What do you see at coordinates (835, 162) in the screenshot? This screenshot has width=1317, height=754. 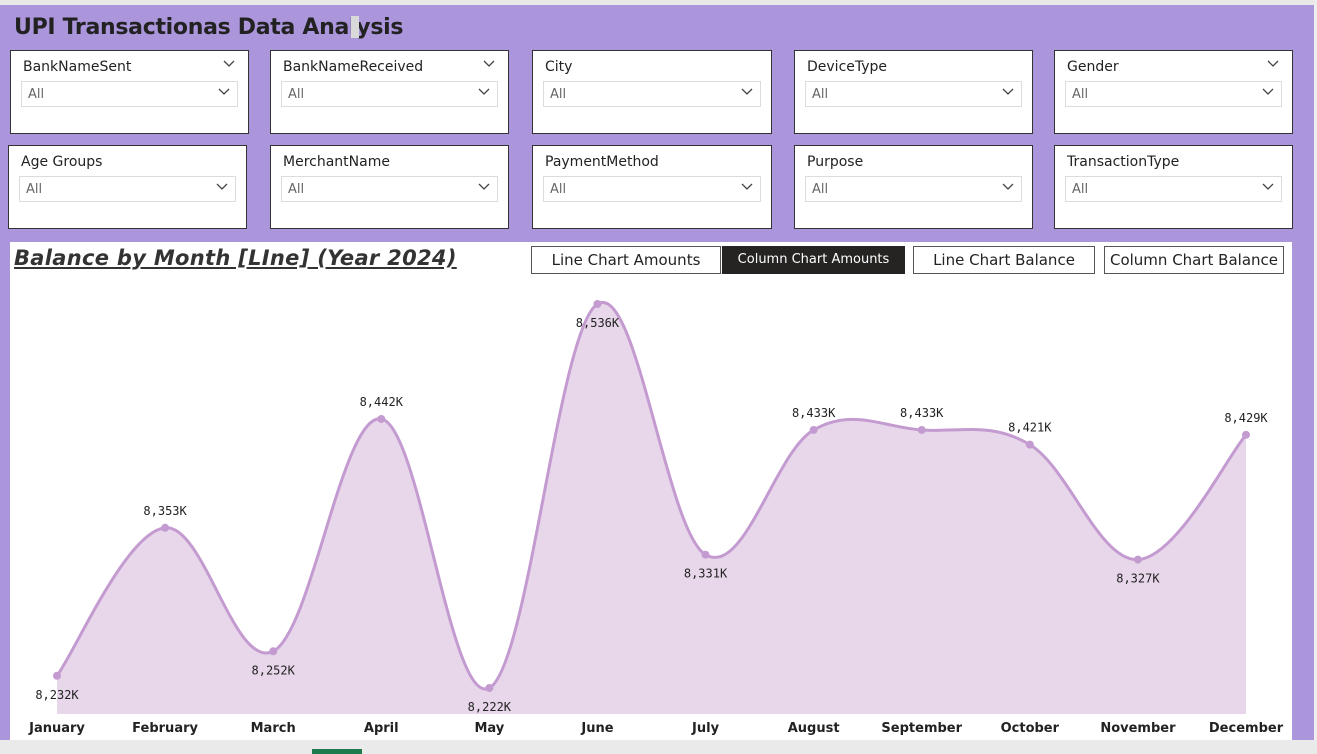 I see `slicer-label: Purpose` at bounding box center [835, 162].